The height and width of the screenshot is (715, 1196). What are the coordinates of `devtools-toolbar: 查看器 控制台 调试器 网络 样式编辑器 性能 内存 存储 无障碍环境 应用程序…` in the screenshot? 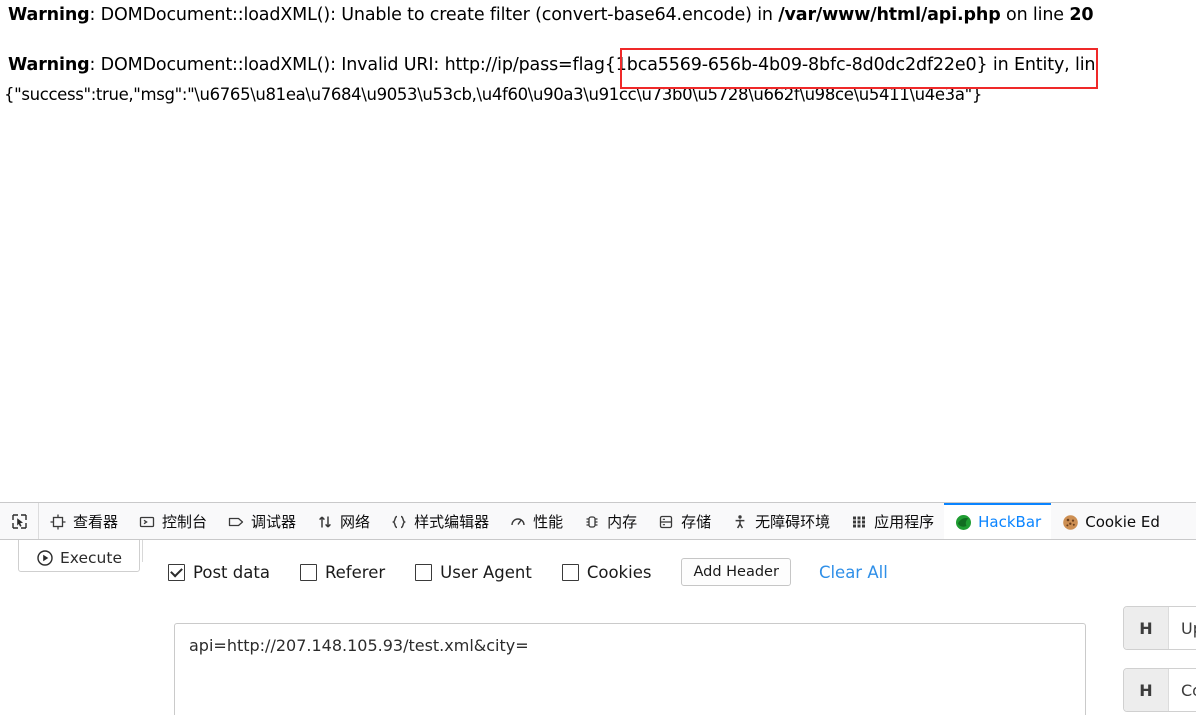 It's located at (598, 521).